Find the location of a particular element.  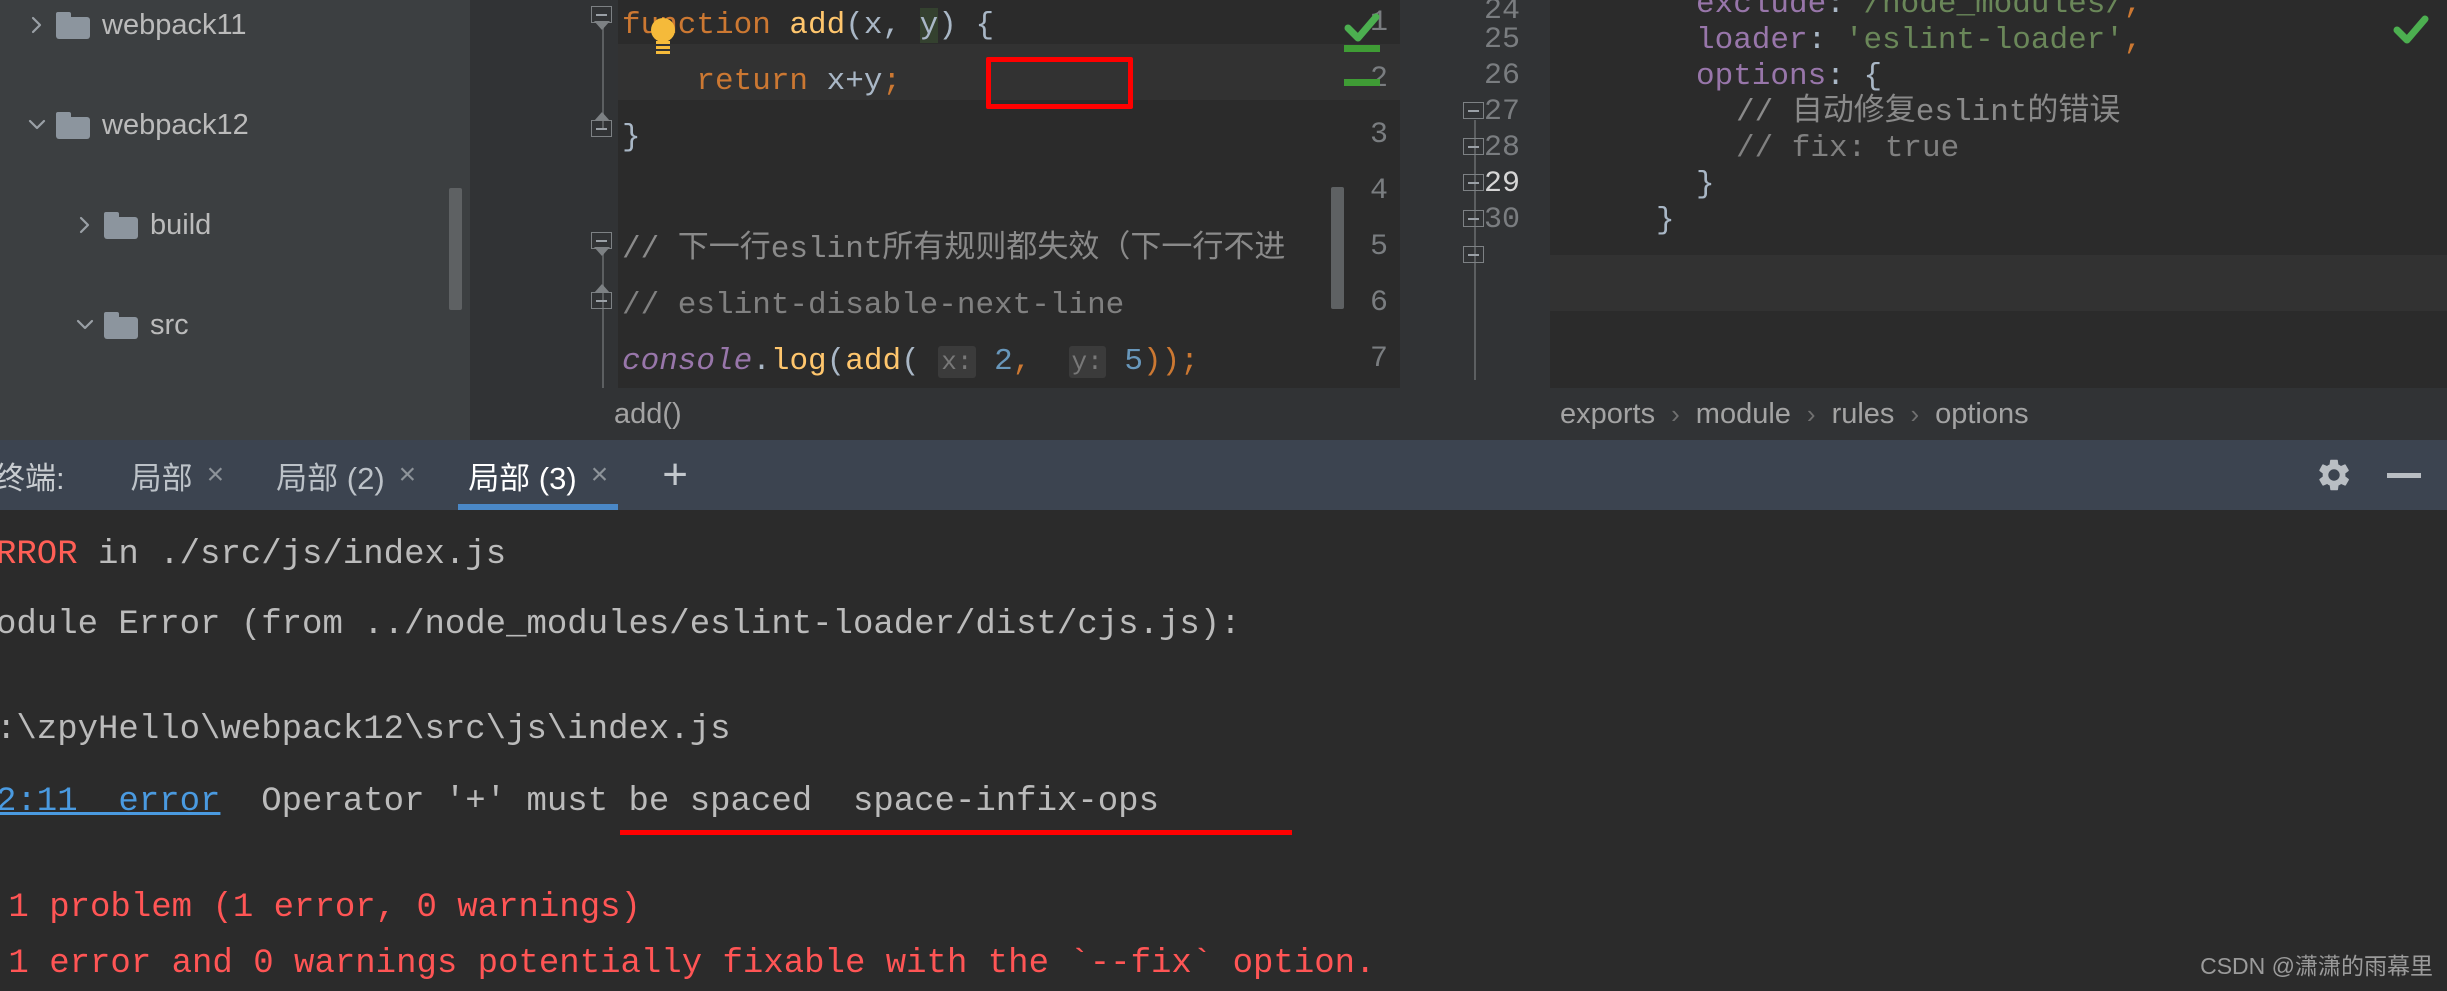

param-hint-x: x: is located at coordinates (957, 362).